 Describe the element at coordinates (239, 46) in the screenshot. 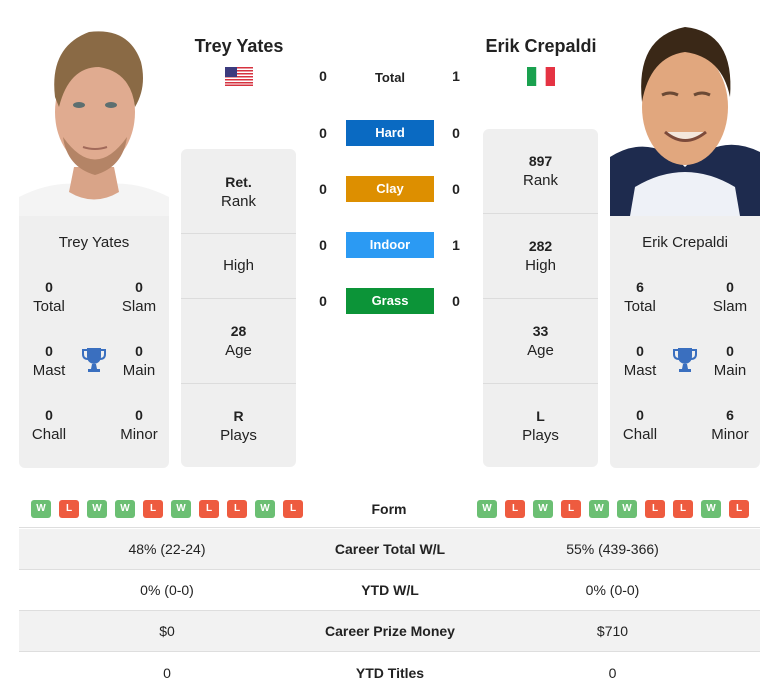

I see `player-name-left: Trey Yates` at that location.